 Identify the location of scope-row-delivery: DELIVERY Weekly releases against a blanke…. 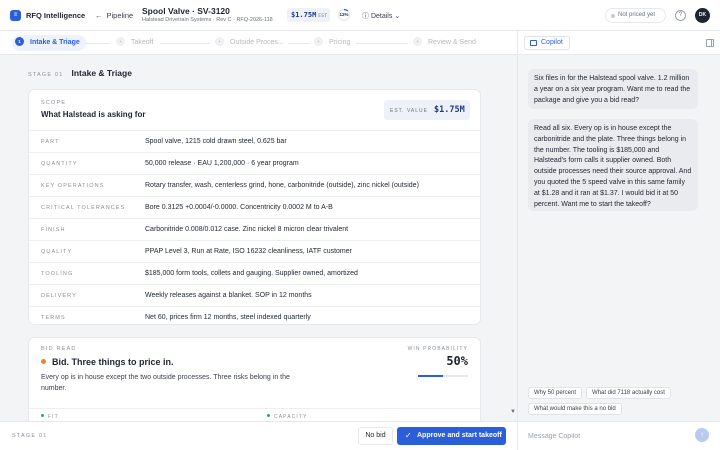
(254, 295).